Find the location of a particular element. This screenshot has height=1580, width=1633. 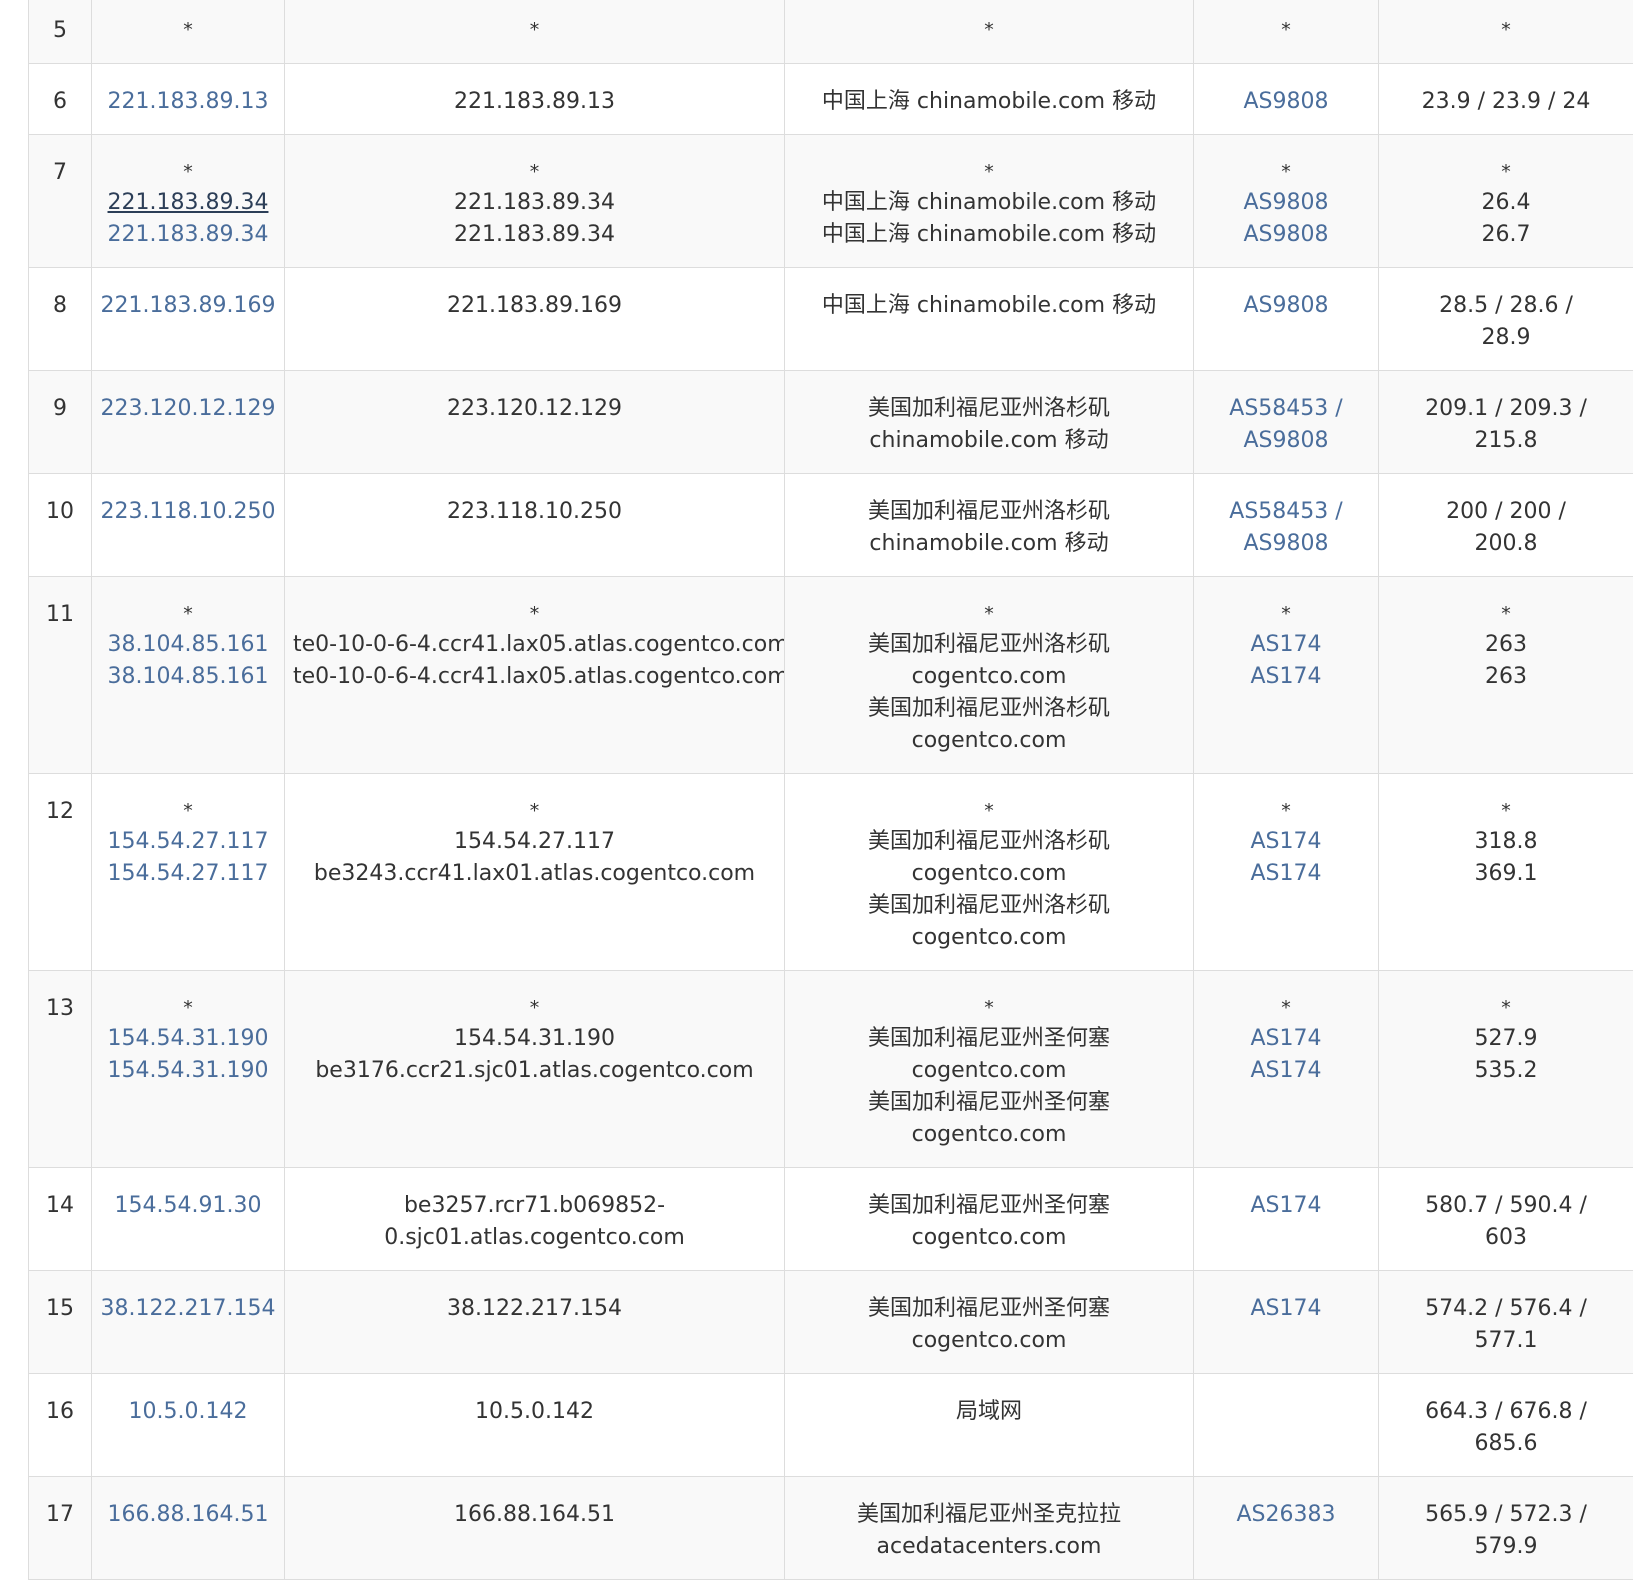

hop-hostname: be3257.rcr71.b069852- is located at coordinates (534, 1206).